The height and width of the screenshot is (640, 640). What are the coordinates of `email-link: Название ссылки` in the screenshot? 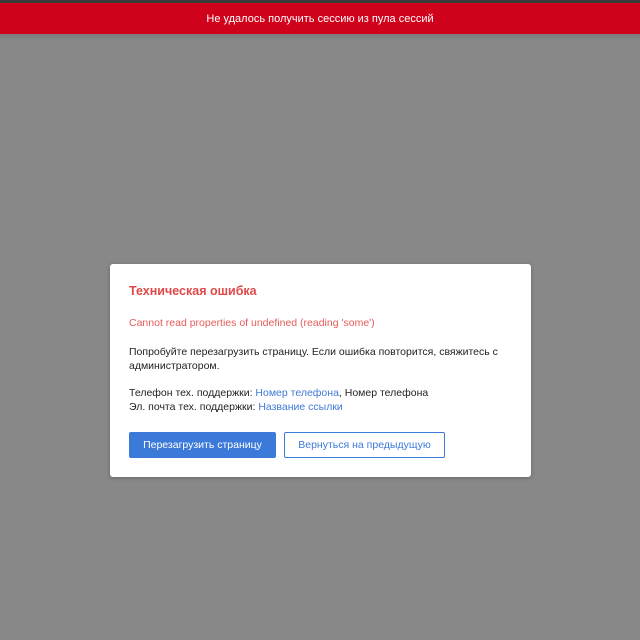 It's located at (300, 407).